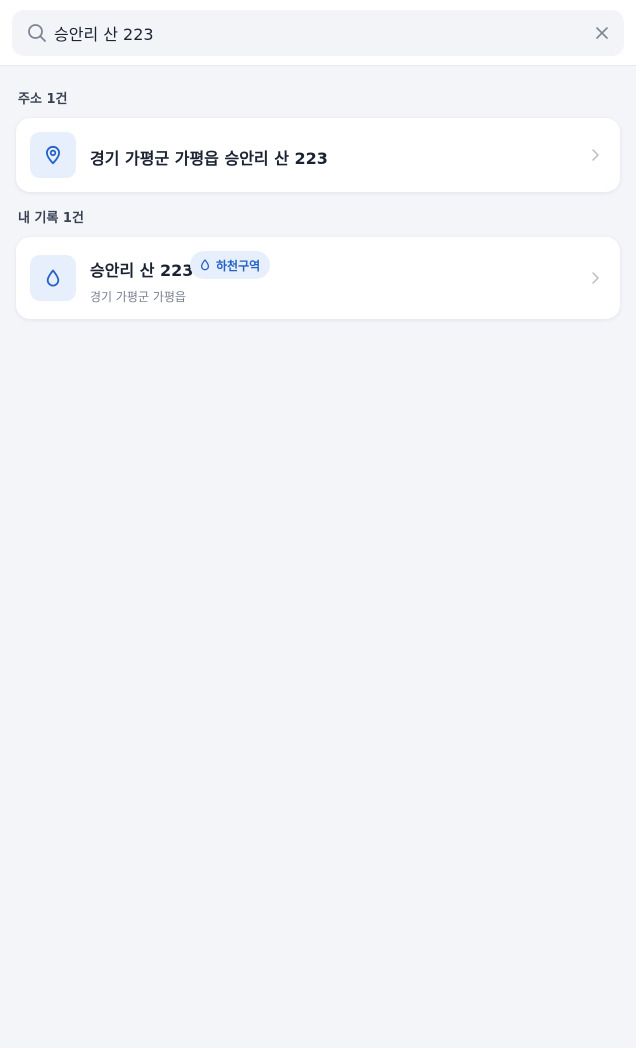 This screenshot has width=636, height=1048. What do you see at coordinates (314, 33) in the screenshot?
I see `search-input` at bounding box center [314, 33].